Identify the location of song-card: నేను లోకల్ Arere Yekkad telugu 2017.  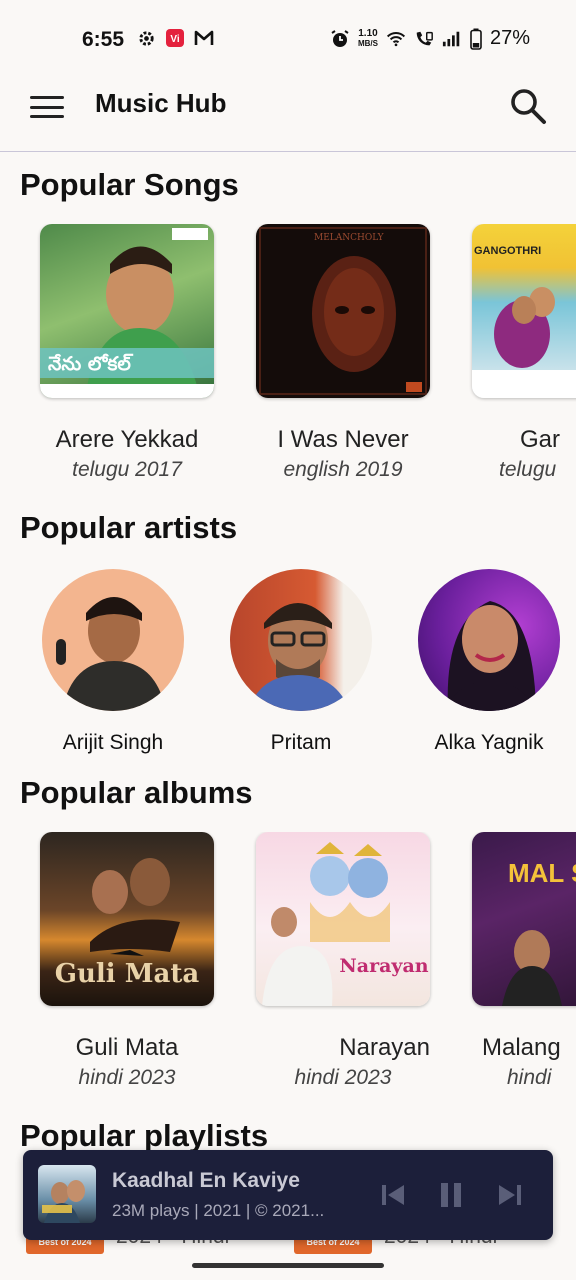
(127, 353).